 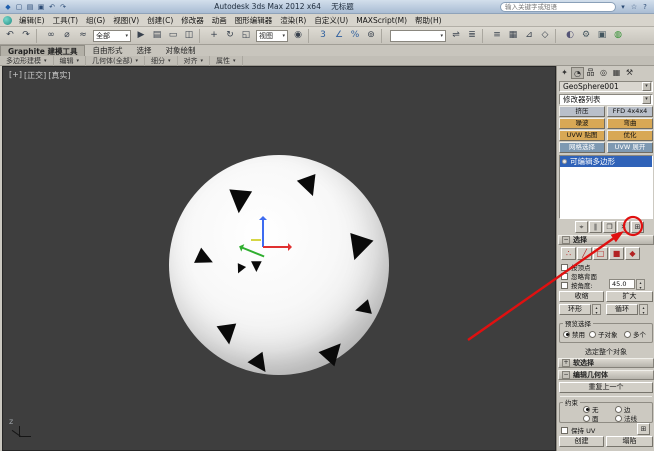 What do you see at coordinates (35, 75) in the screenshot?
I see `viewport-pov-label: [正交]` at bounding box center [35, 75].